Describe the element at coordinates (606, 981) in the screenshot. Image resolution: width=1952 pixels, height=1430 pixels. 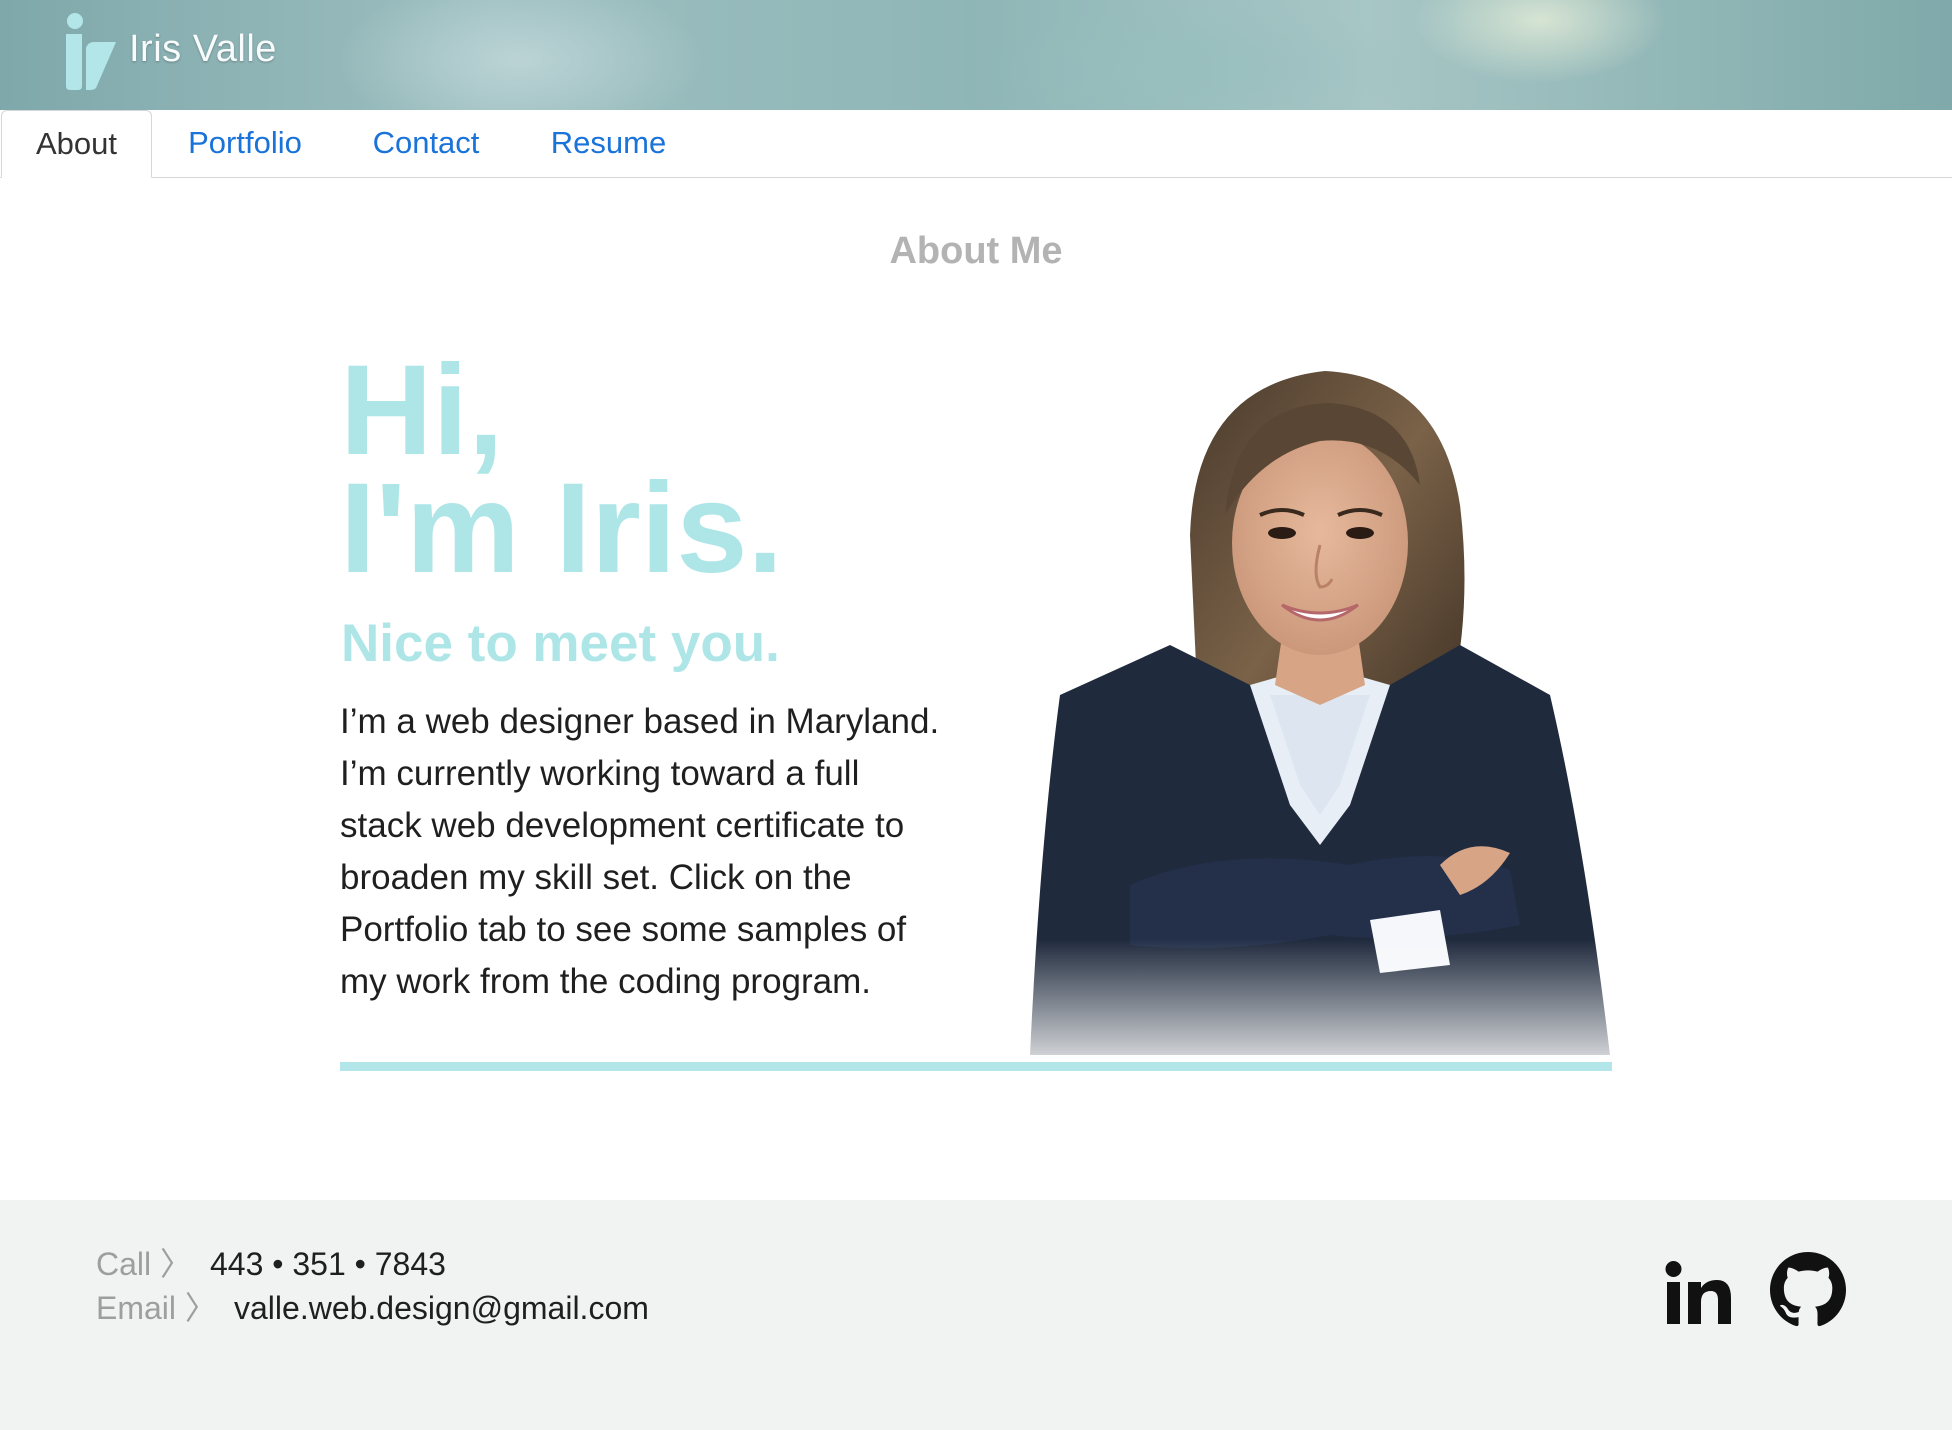
I see `bio-line: my work from the coding program.` at that location.